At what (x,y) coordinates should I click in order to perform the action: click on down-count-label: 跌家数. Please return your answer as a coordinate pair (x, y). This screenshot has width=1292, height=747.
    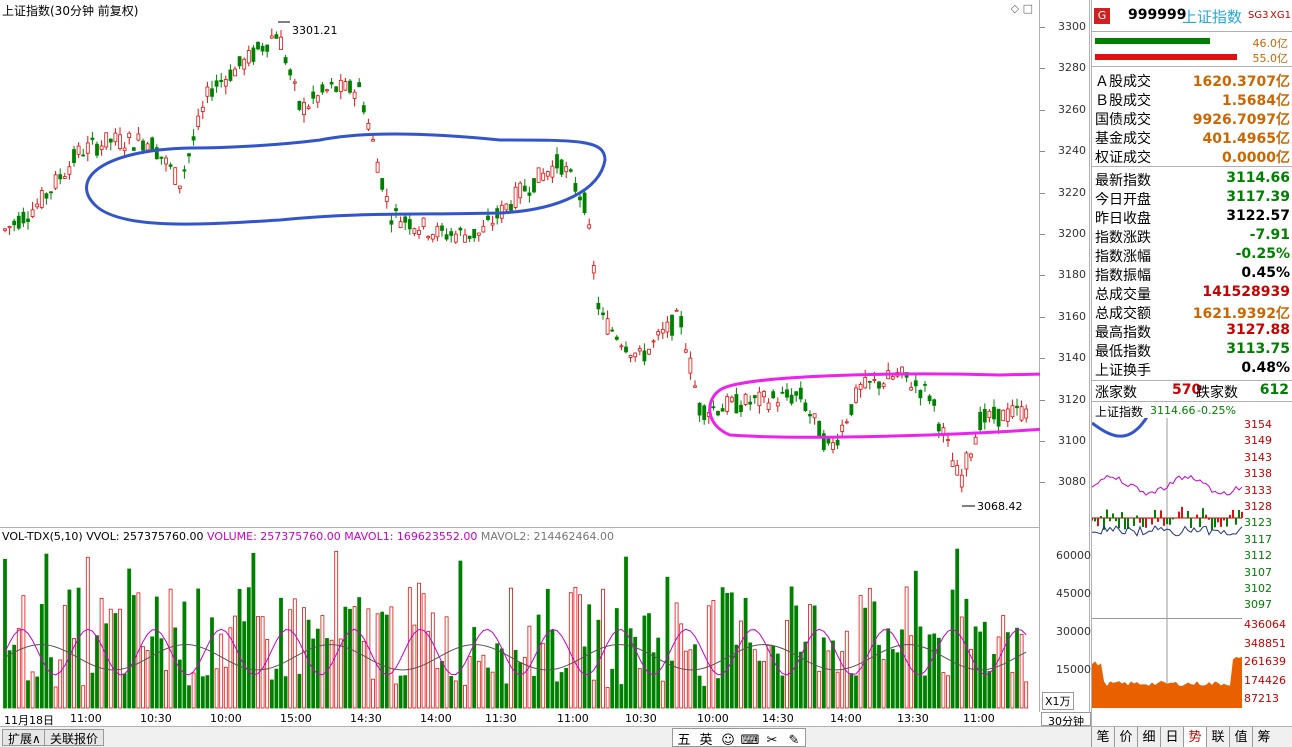
    Looking at the image, I should click on (1217, 393).